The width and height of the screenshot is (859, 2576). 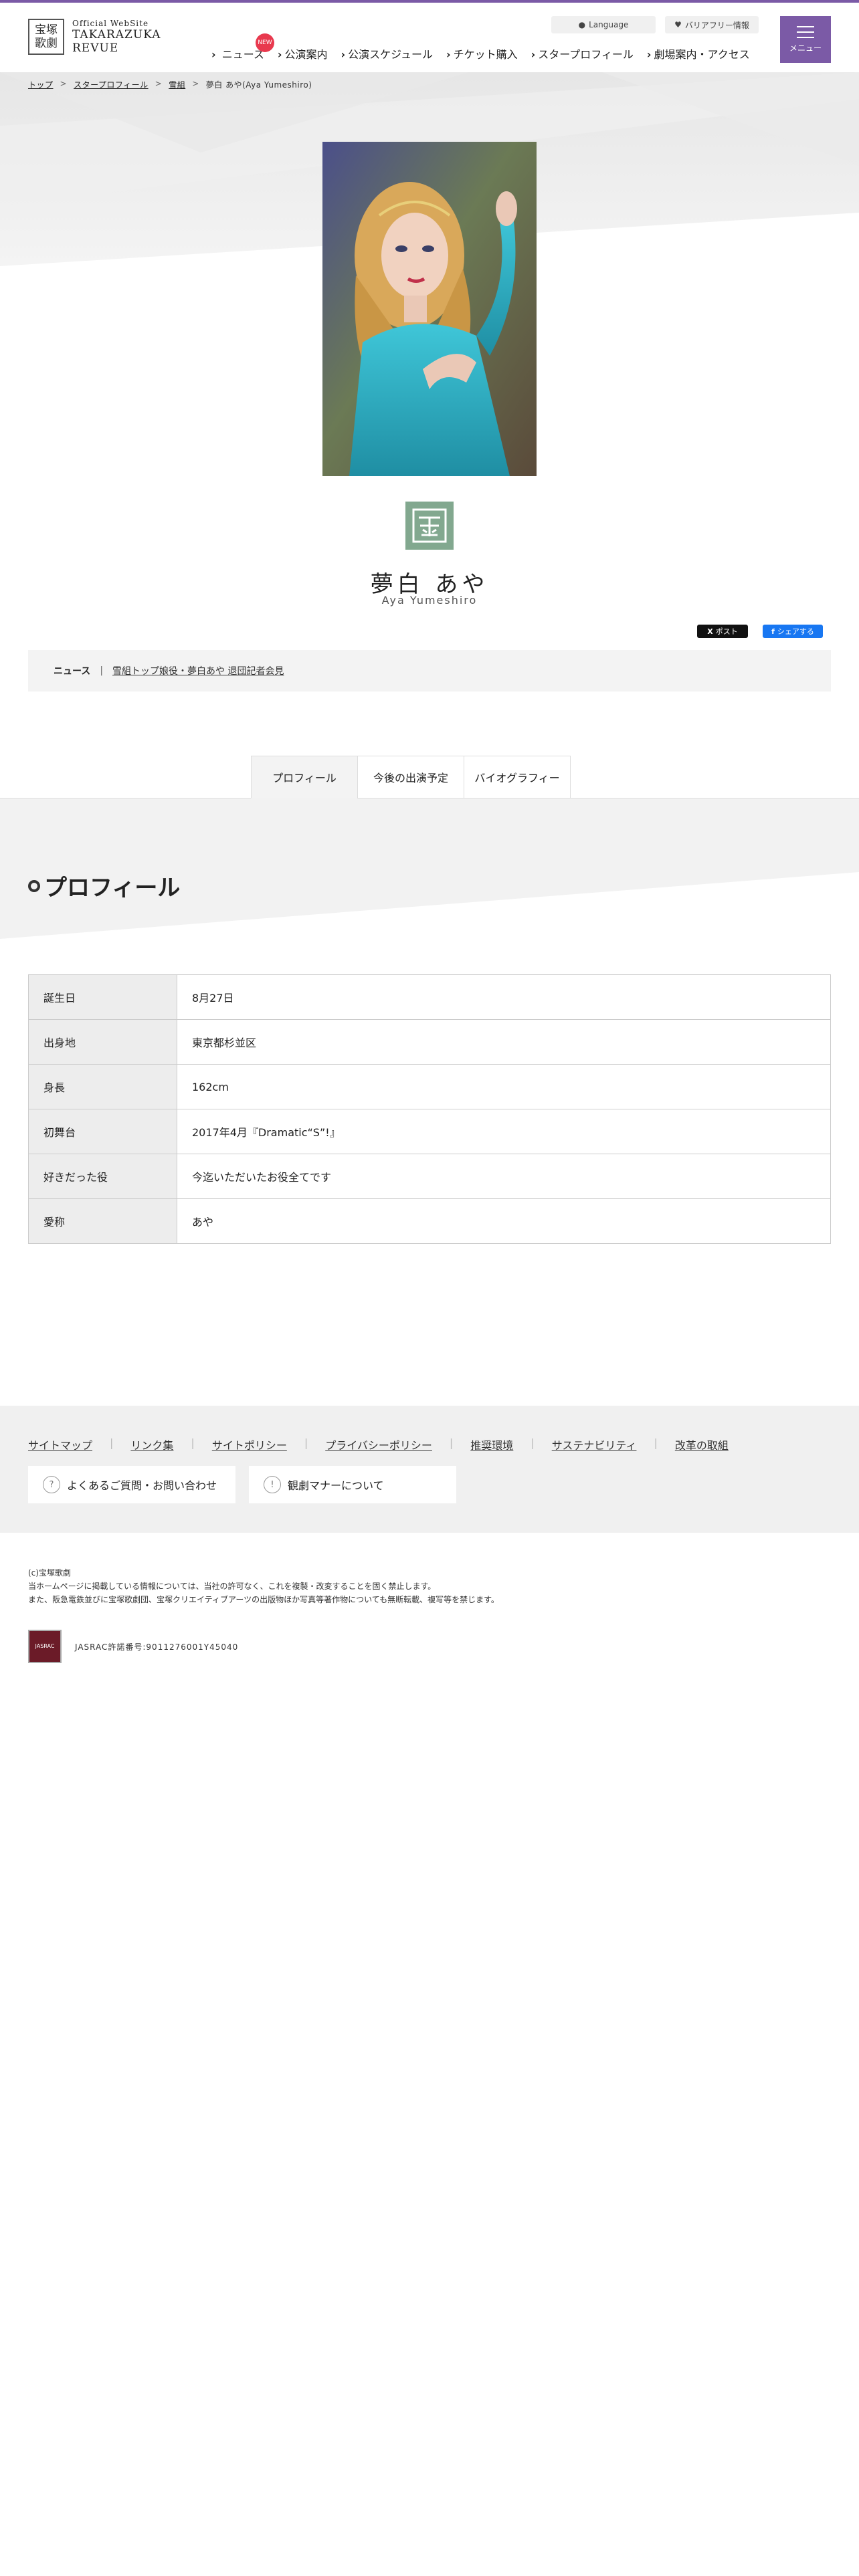 What do you see at coordinates (50, 1573) in the screenshot?
I see `copyright-line-1: (c)宝塚歌劇` at bounding box center [50, 1573].